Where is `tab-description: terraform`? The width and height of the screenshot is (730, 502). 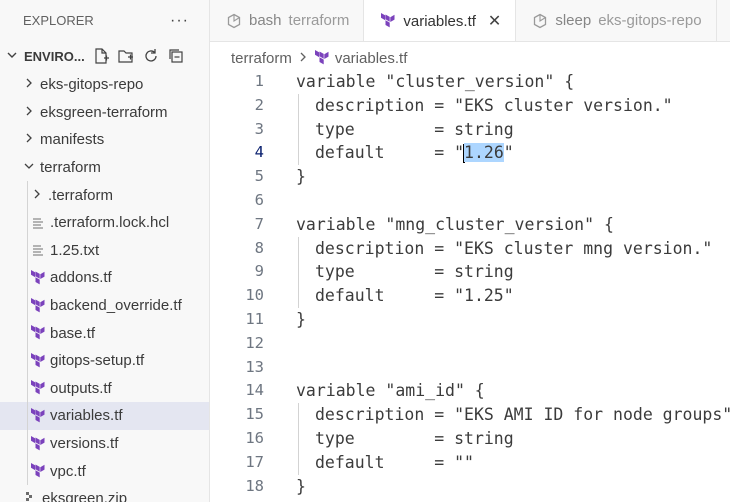 tab-description: terraform is located at coordinates (319, 20).